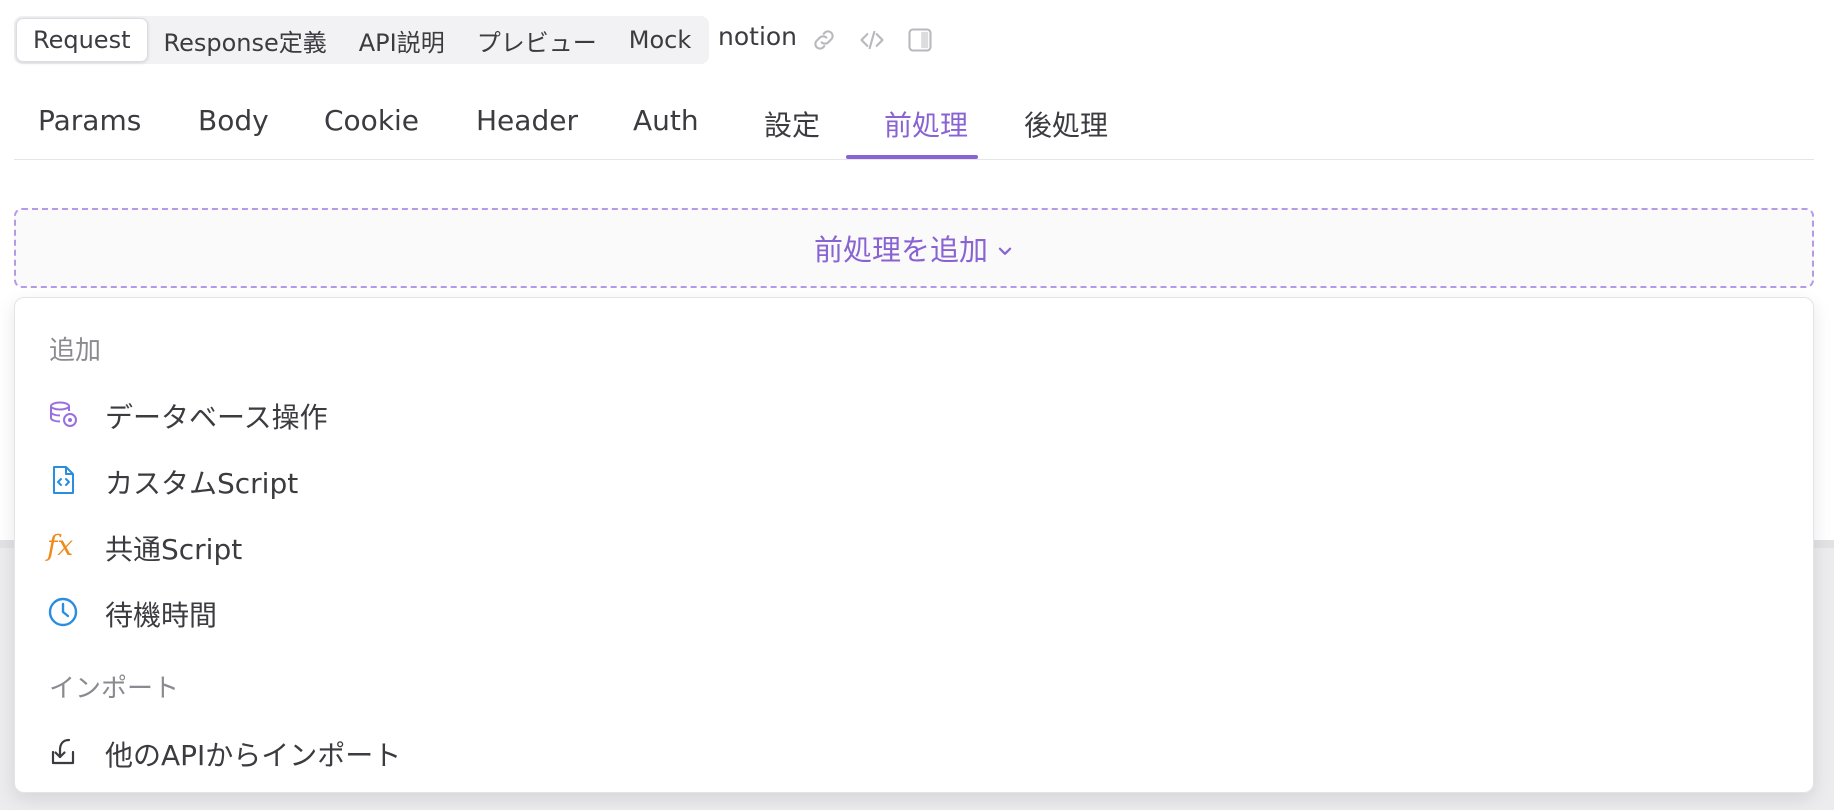 This screenshot has height=810, width=1834. I want to click on tab-cookie: Cookie, so click(371, 128).